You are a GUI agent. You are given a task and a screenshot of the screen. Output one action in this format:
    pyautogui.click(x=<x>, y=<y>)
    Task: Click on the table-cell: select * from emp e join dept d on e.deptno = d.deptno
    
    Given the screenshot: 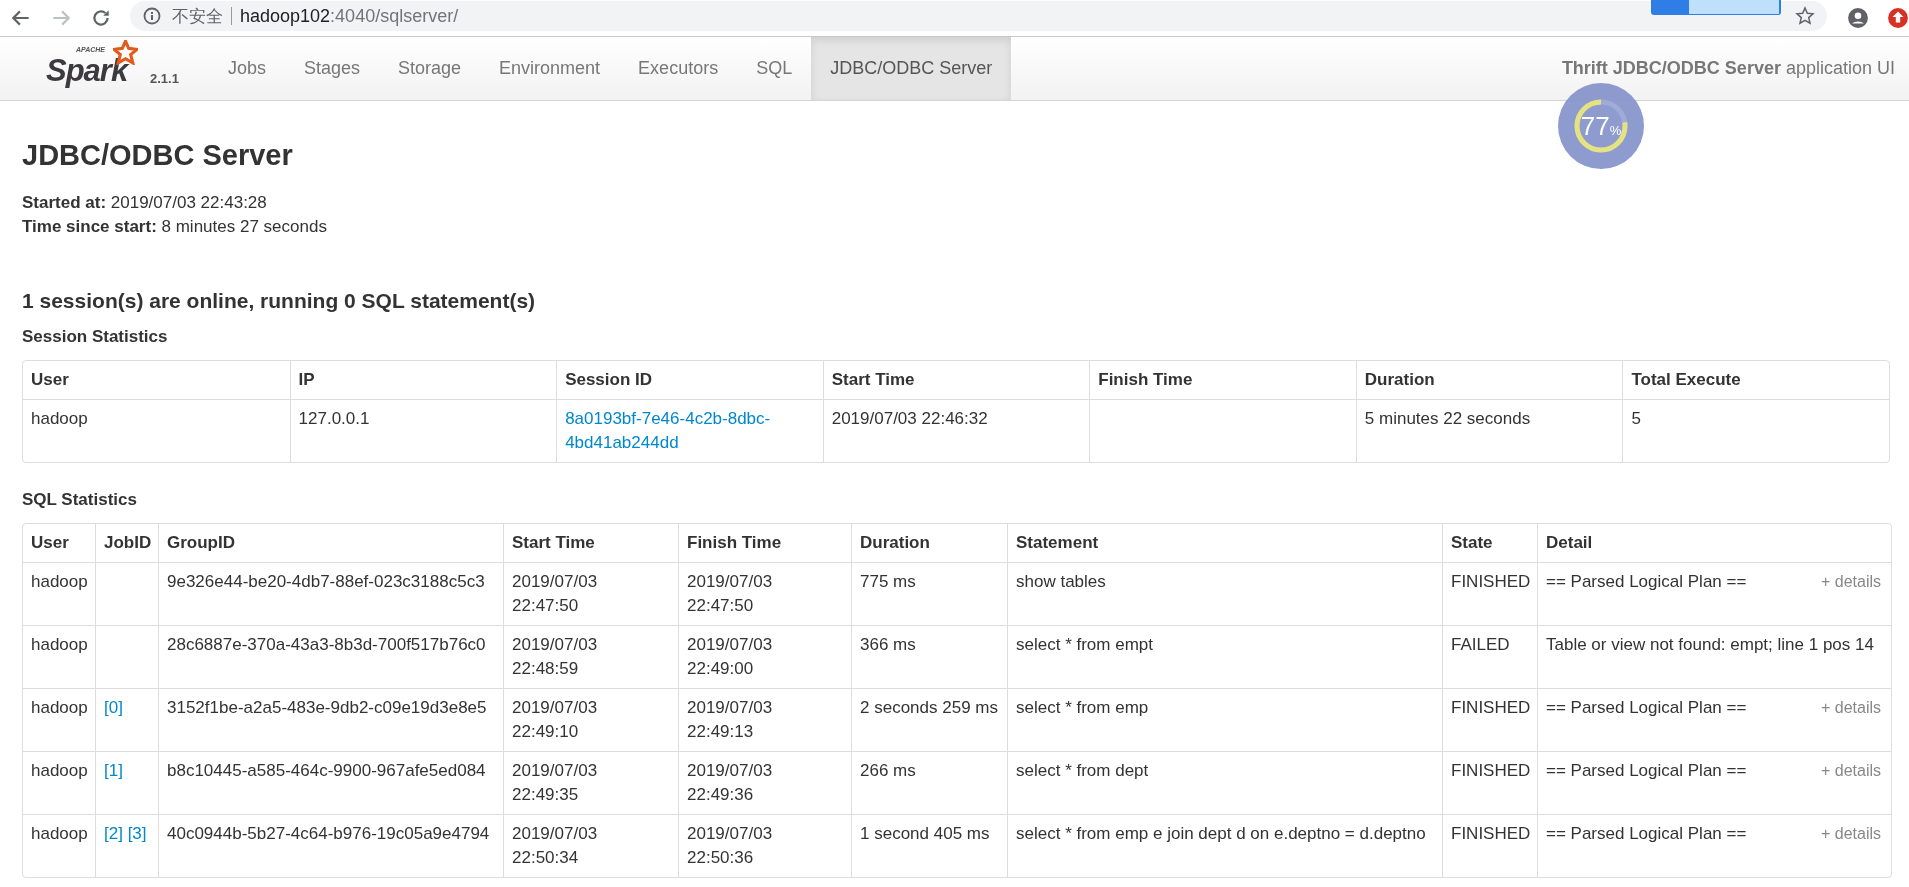 What is the action you would take?
    pyautogui.click(x=1221, y=833)
    